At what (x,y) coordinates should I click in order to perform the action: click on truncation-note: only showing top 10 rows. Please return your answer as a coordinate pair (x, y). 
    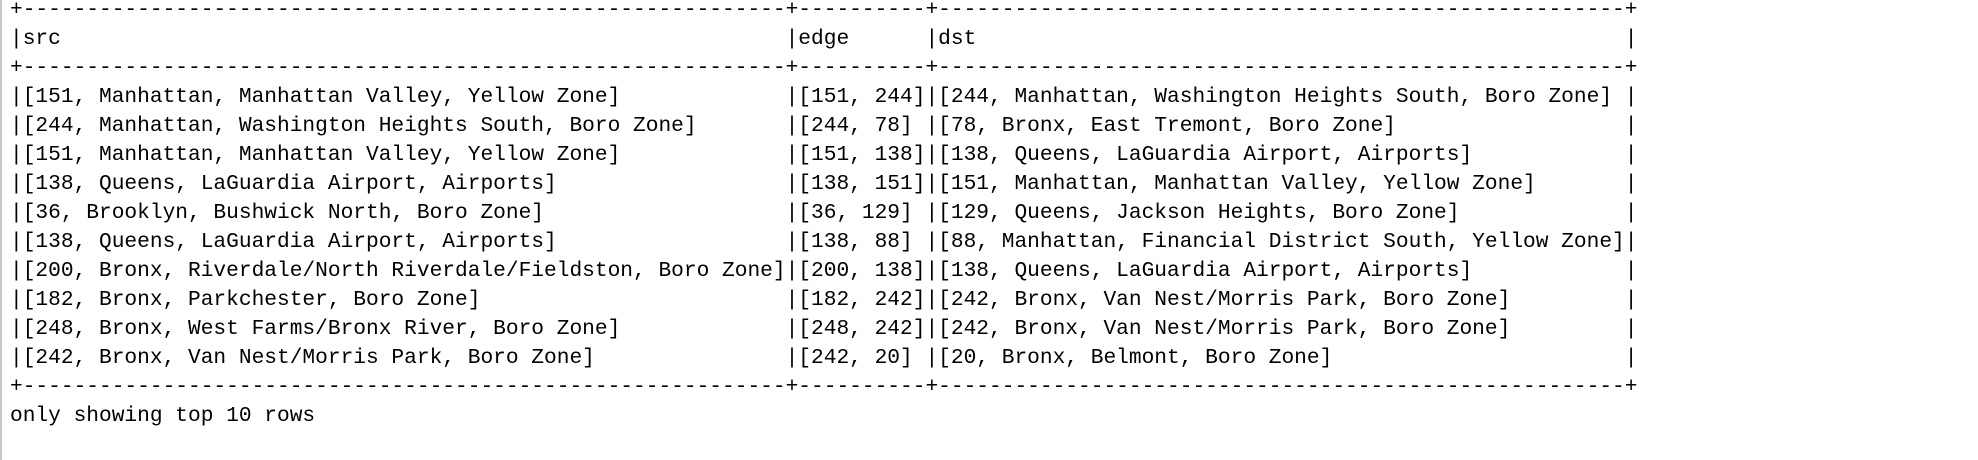
    Looking at the image, I should click on (163, 416).